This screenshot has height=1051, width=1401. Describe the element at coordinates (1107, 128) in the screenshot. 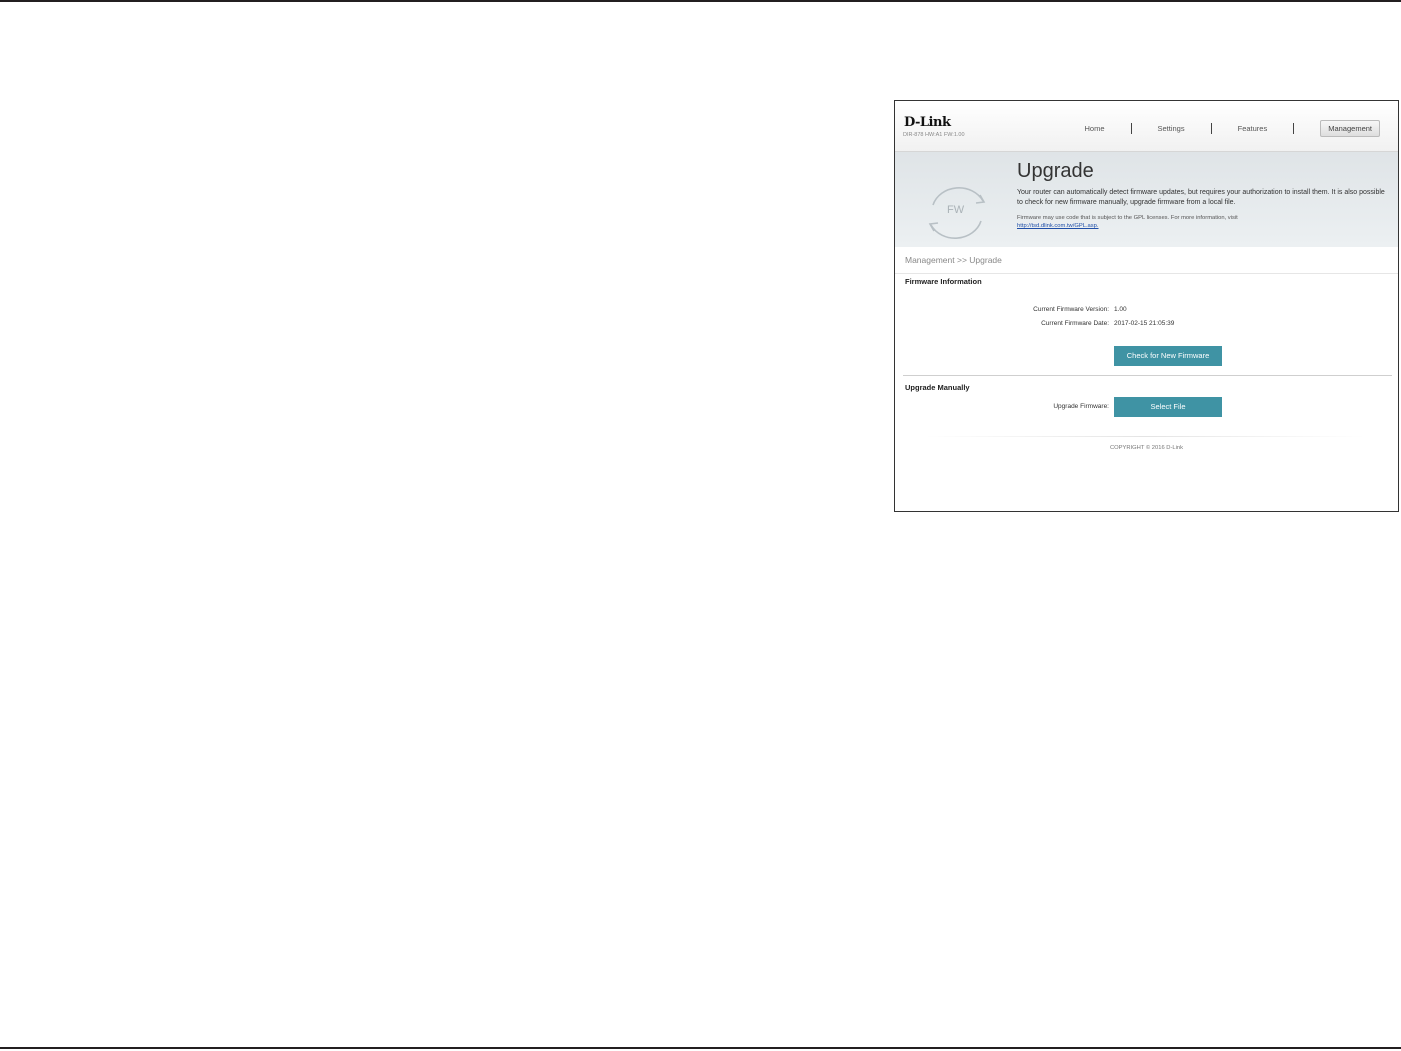

I see `nav-home: Home` at that location.